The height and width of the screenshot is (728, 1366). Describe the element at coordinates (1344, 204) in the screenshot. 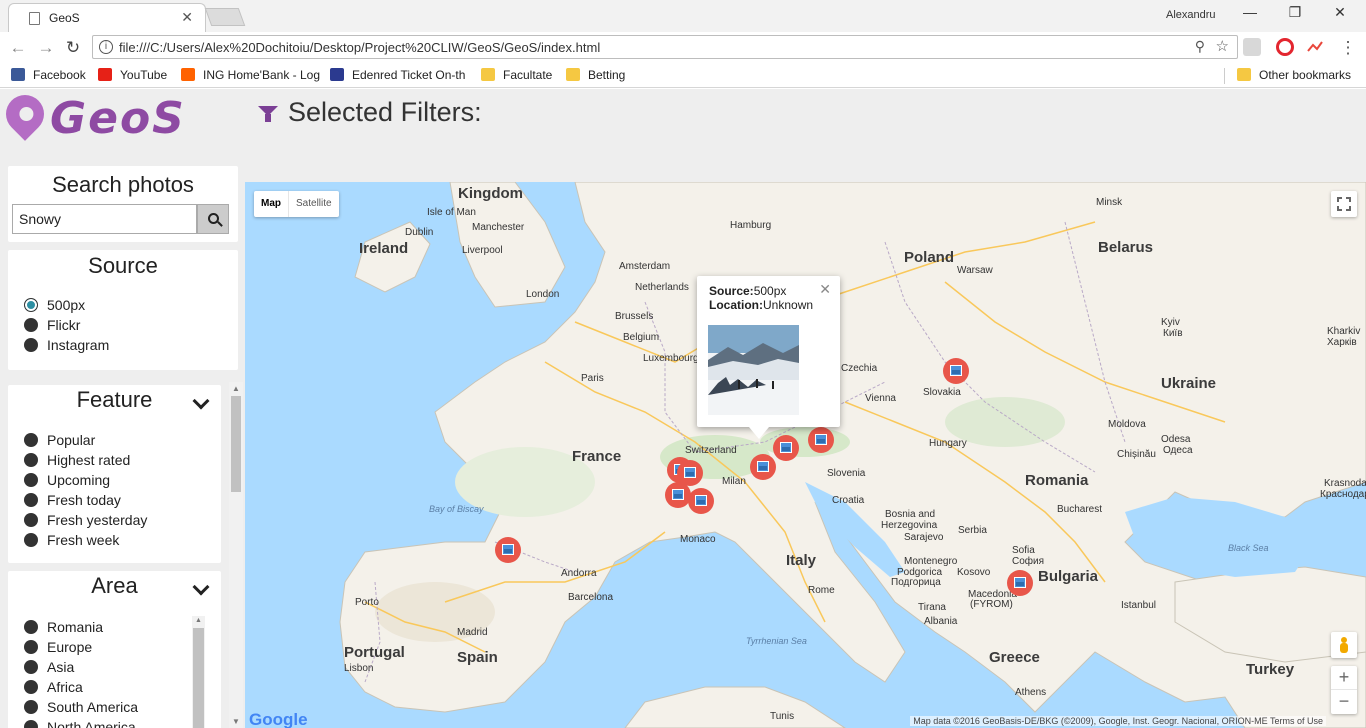

I see `fullscreen-button` at that location.